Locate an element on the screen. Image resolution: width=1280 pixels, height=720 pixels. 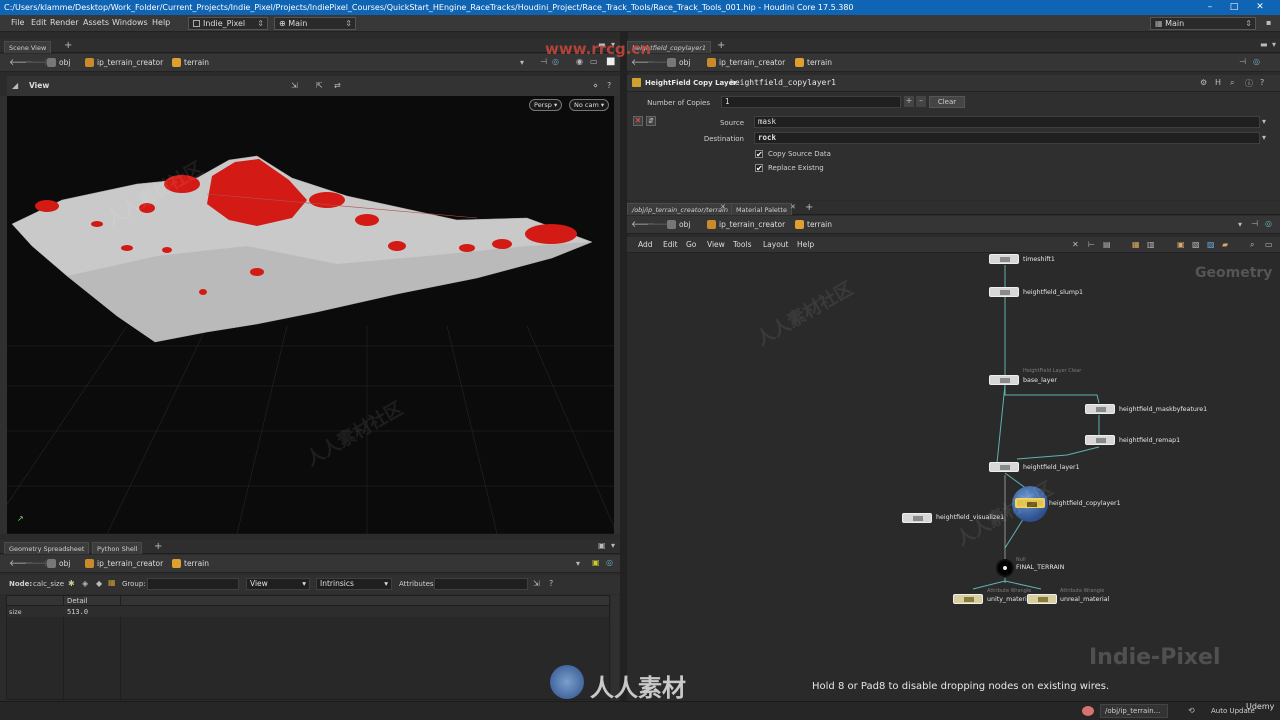
net-menu-layout: Layout is located at coordinates (776, 244).